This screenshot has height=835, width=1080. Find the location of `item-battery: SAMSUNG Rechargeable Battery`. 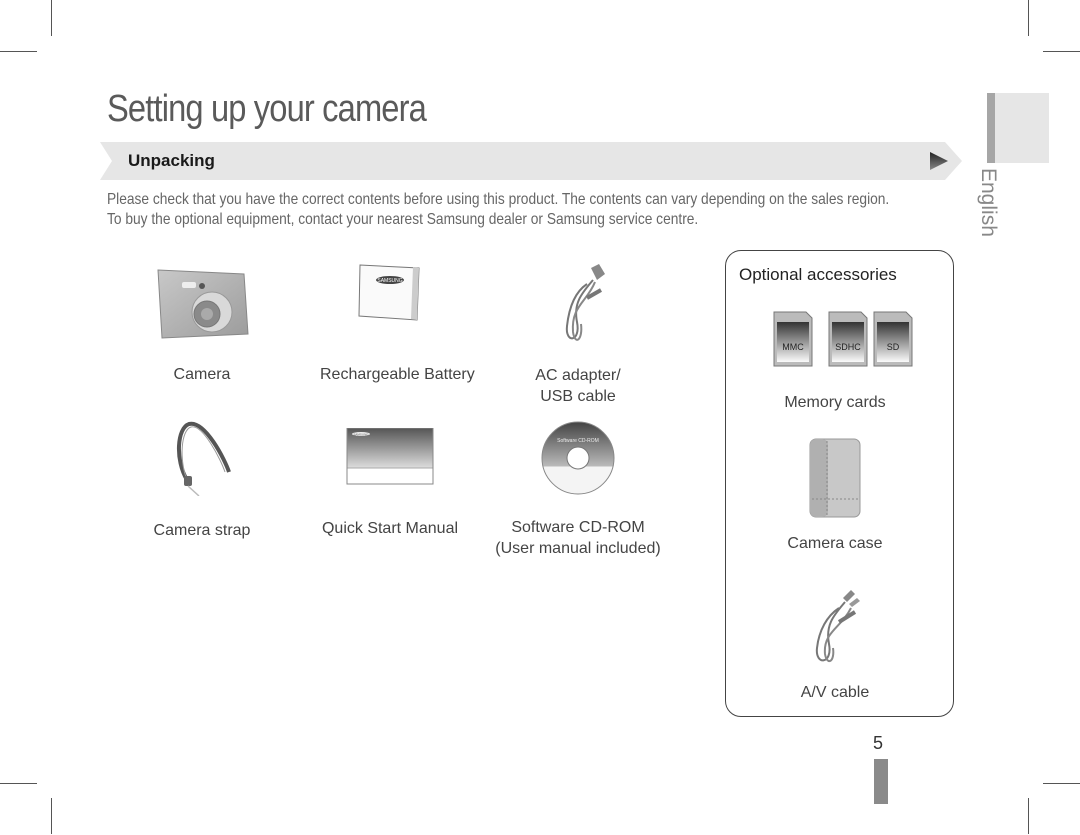

item-battery: SAMSUNG Rechargeable Battery is located at coordinates (397, 323).